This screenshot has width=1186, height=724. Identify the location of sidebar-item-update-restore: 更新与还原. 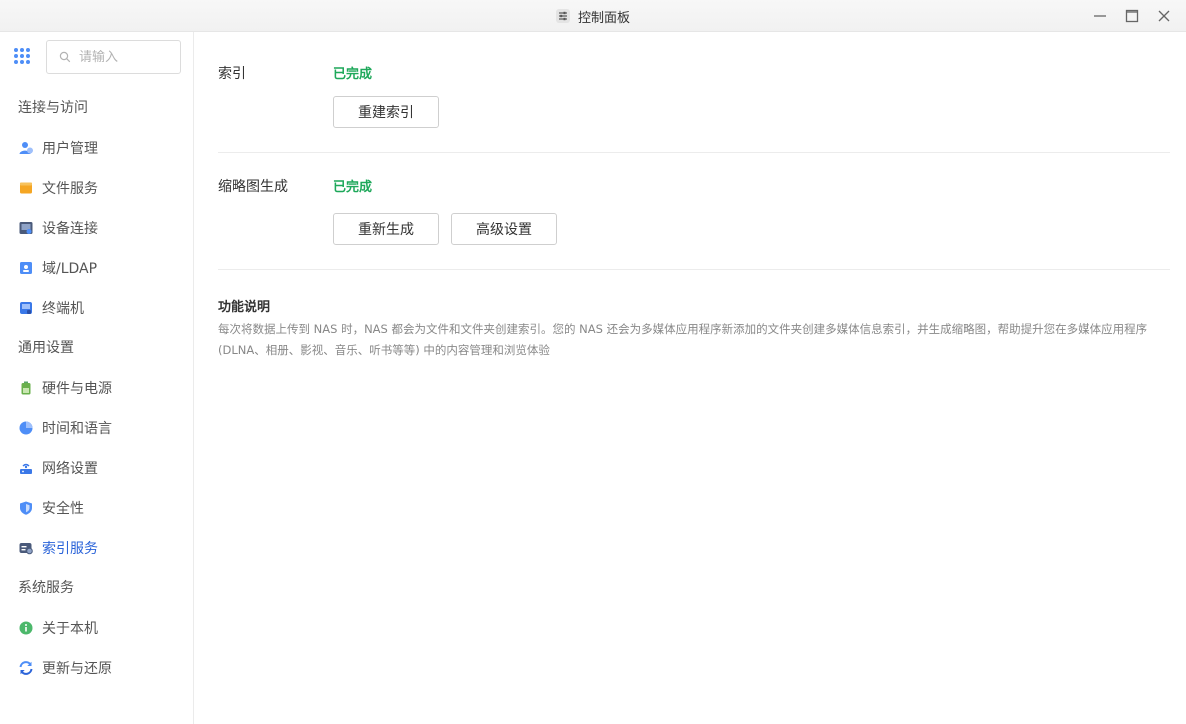
(96, 668).